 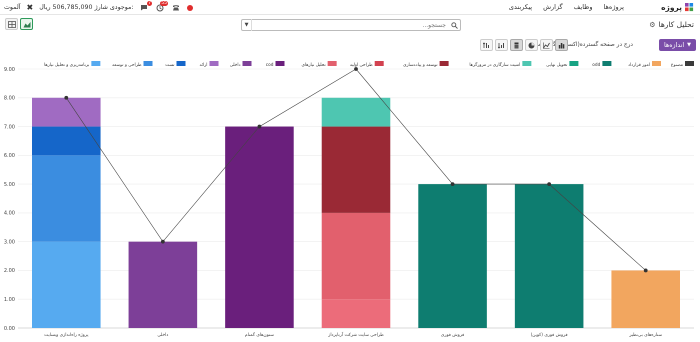 What do you see at coordinates (9, 329) in the screenshot?
I see `y-tick-label: 0.00` at bounding box center [9, 329].